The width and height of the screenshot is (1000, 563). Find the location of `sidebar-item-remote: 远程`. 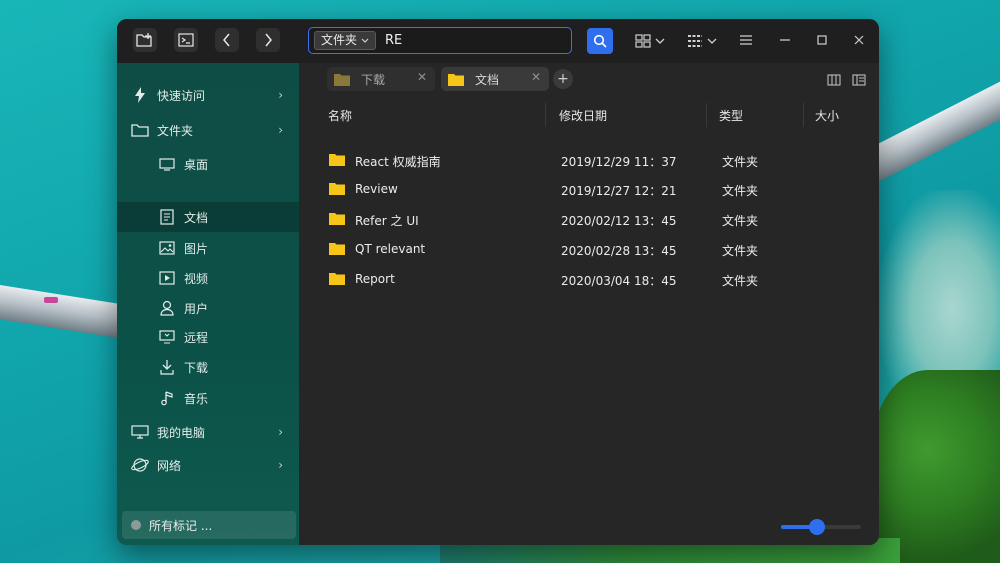

sidebar-item-remote: 远程 is located at coordinates (208, 337).